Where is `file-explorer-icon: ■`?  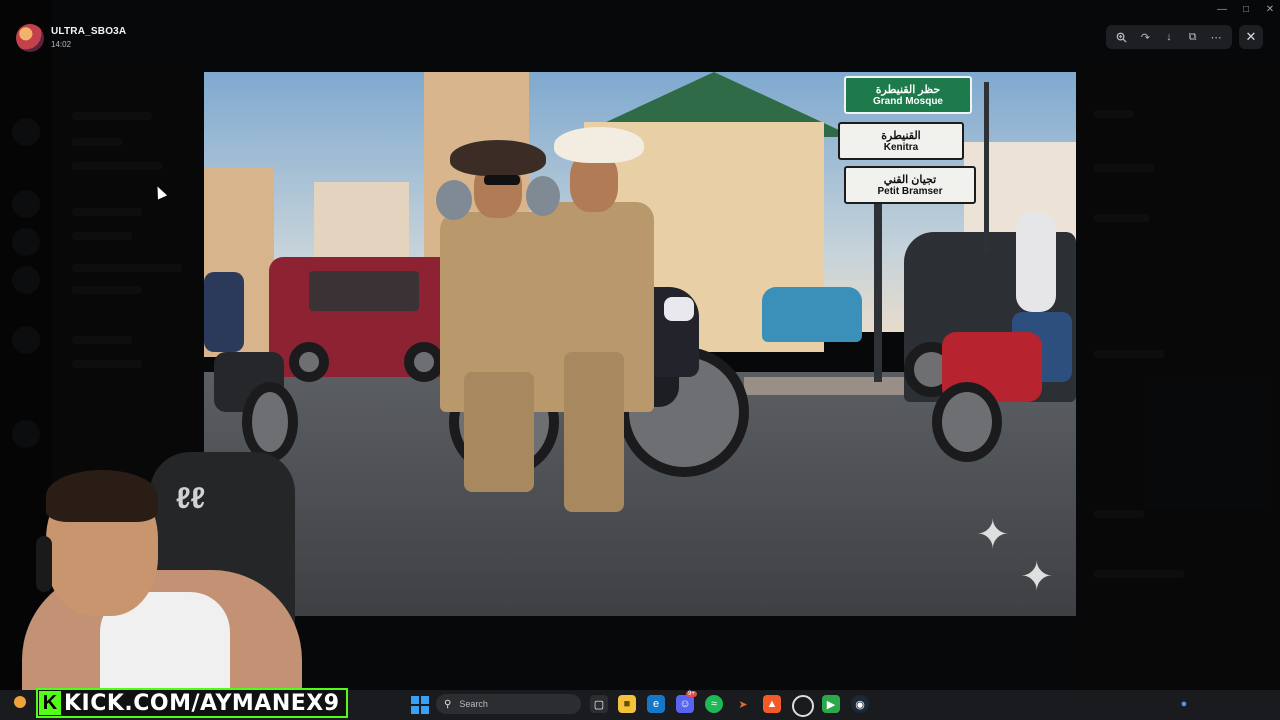 file-explorer-icon: ■ is located at coordinates (627, 704).